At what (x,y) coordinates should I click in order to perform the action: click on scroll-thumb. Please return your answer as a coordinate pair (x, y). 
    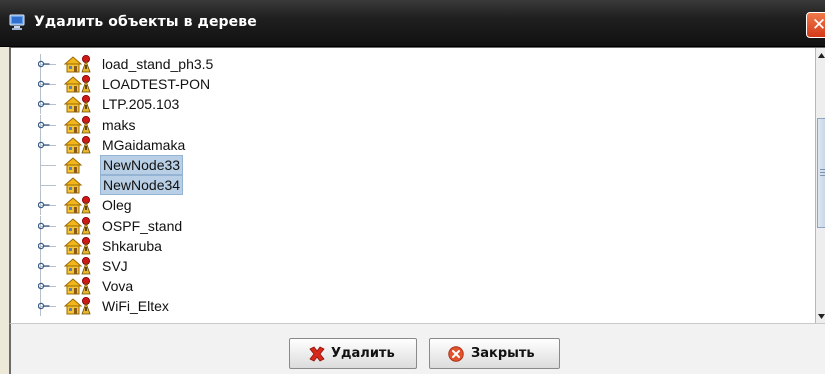
    Looking at the image, I should click on (821, 173).